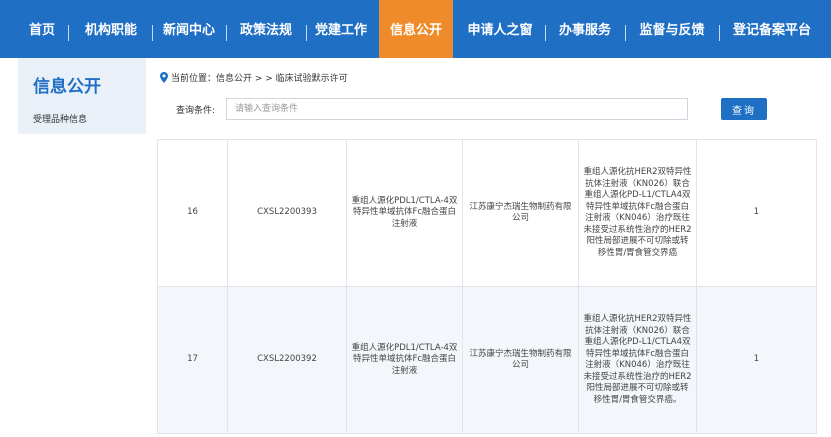  What do you see at coordinates (189, 29) in the screenshot?
I see `nav-item-news: 新闻中心` at bounding box center [189, 29].